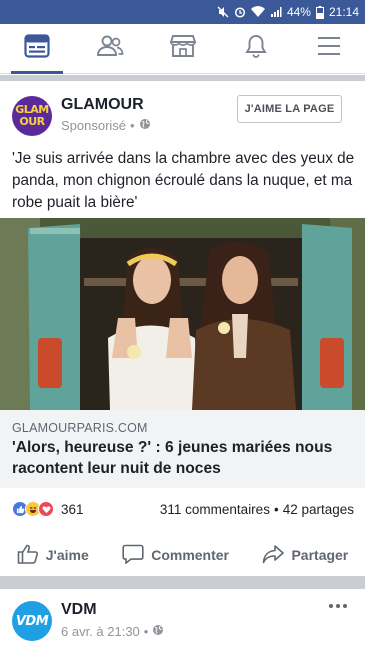 The width and height of the screenshot is (365, 650). Describe the element at coordinates (298, 12) in the screenshot. I see `battery-percent: 44%` at that location.